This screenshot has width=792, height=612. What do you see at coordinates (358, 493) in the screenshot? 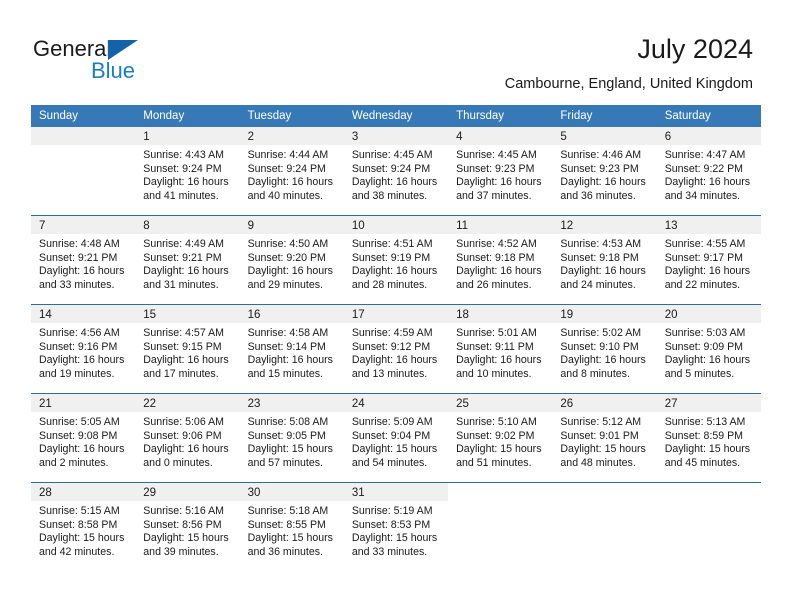
I see `day-number: 31` at bounding box center [358, 493].